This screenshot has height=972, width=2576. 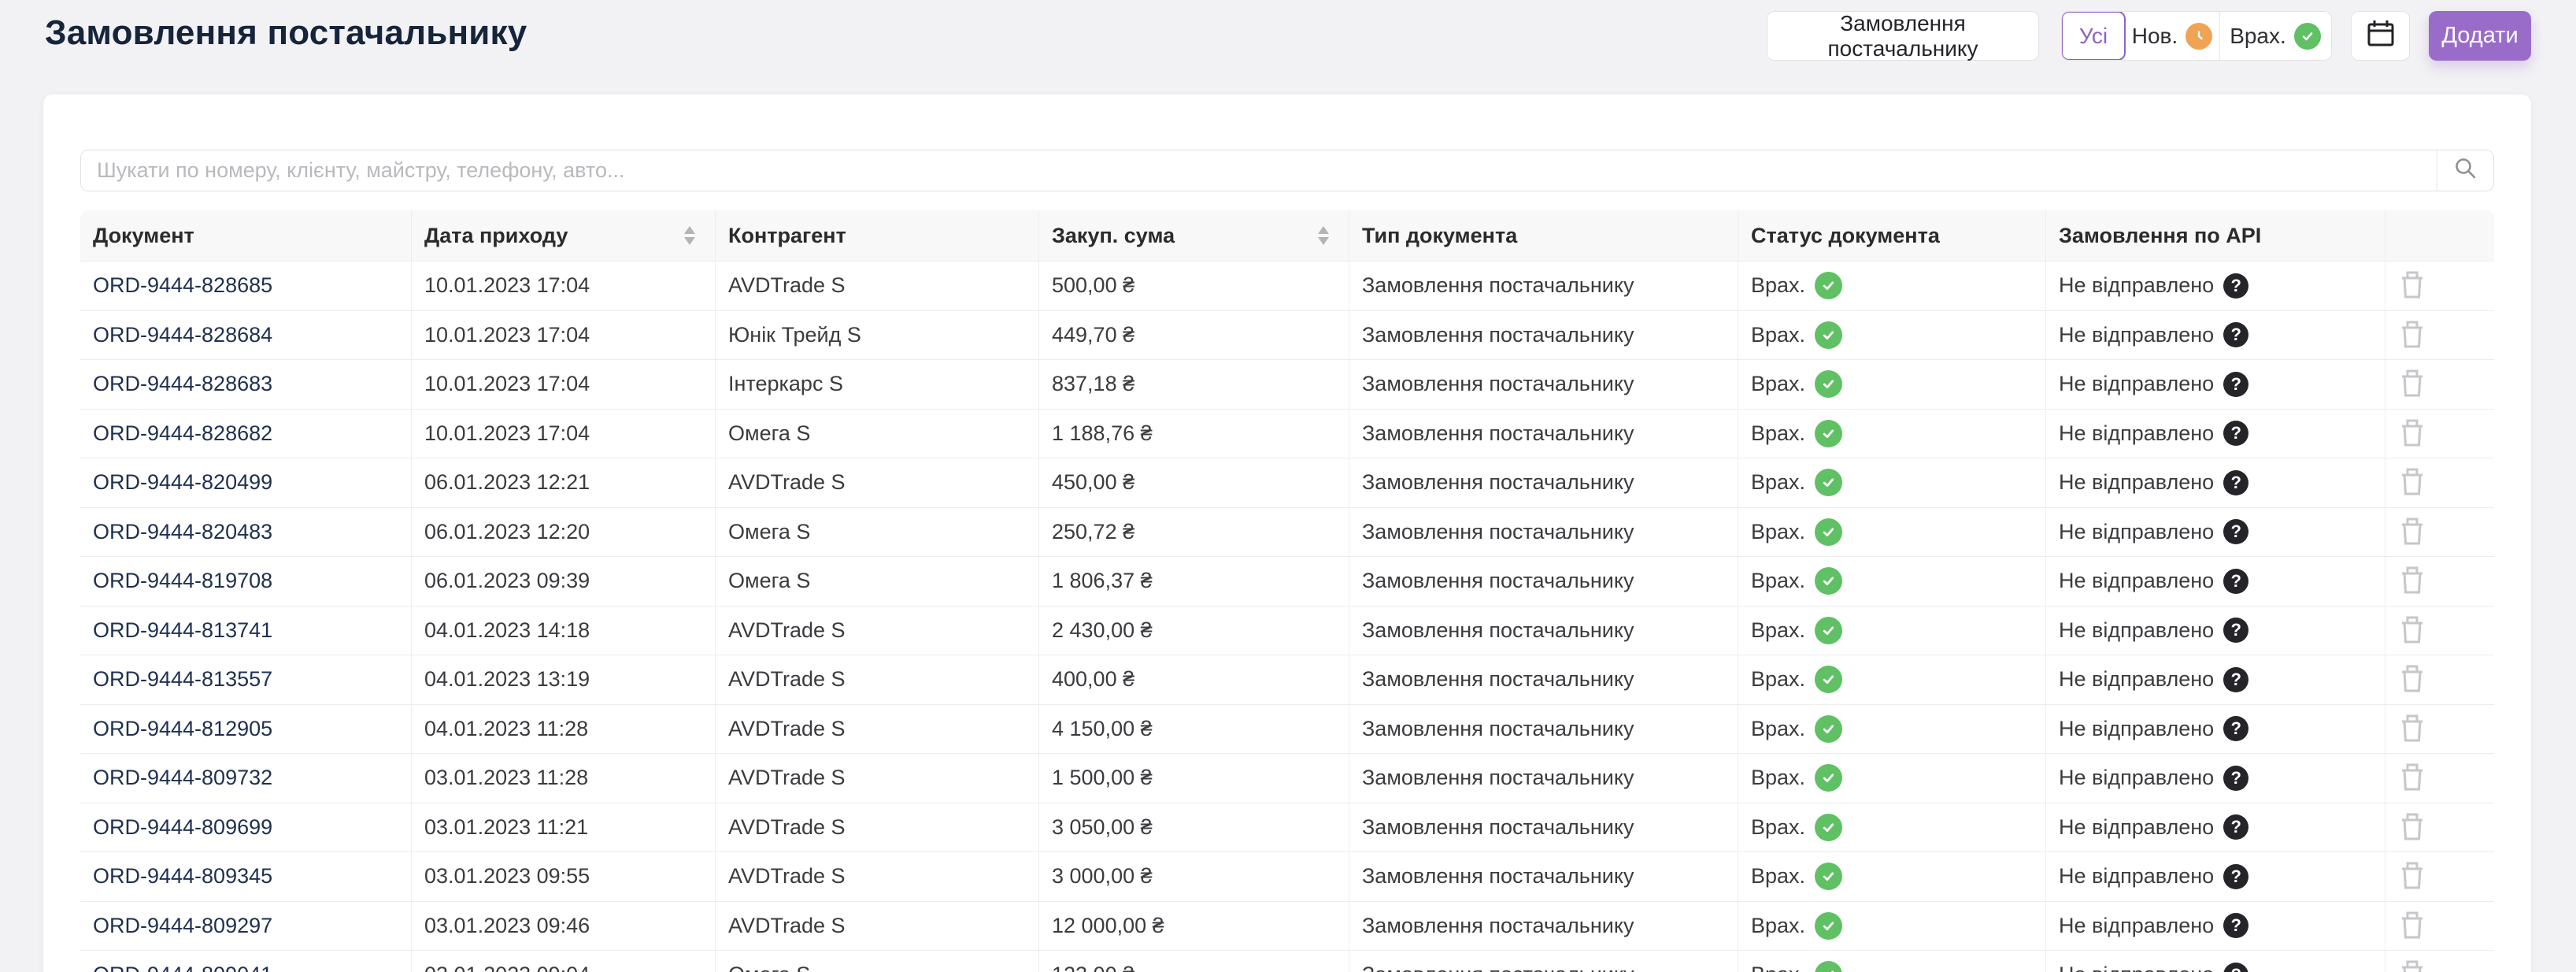 What do you see at coordinates (182, 581) in the screenshot?
I see `document-link: ORD-9444-819708` at bounding box center [182, 581].